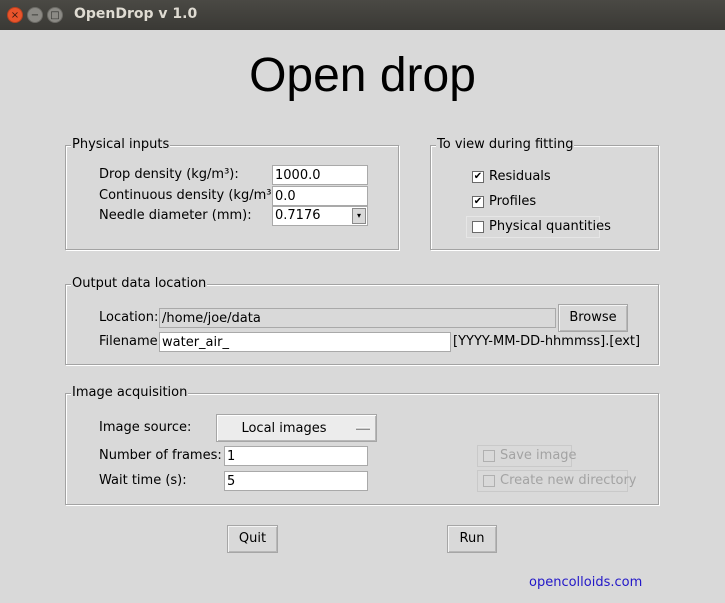  Describe the element at coordinates (489, 456) in the screenshot. I see `save-image-check-icon` at that location.